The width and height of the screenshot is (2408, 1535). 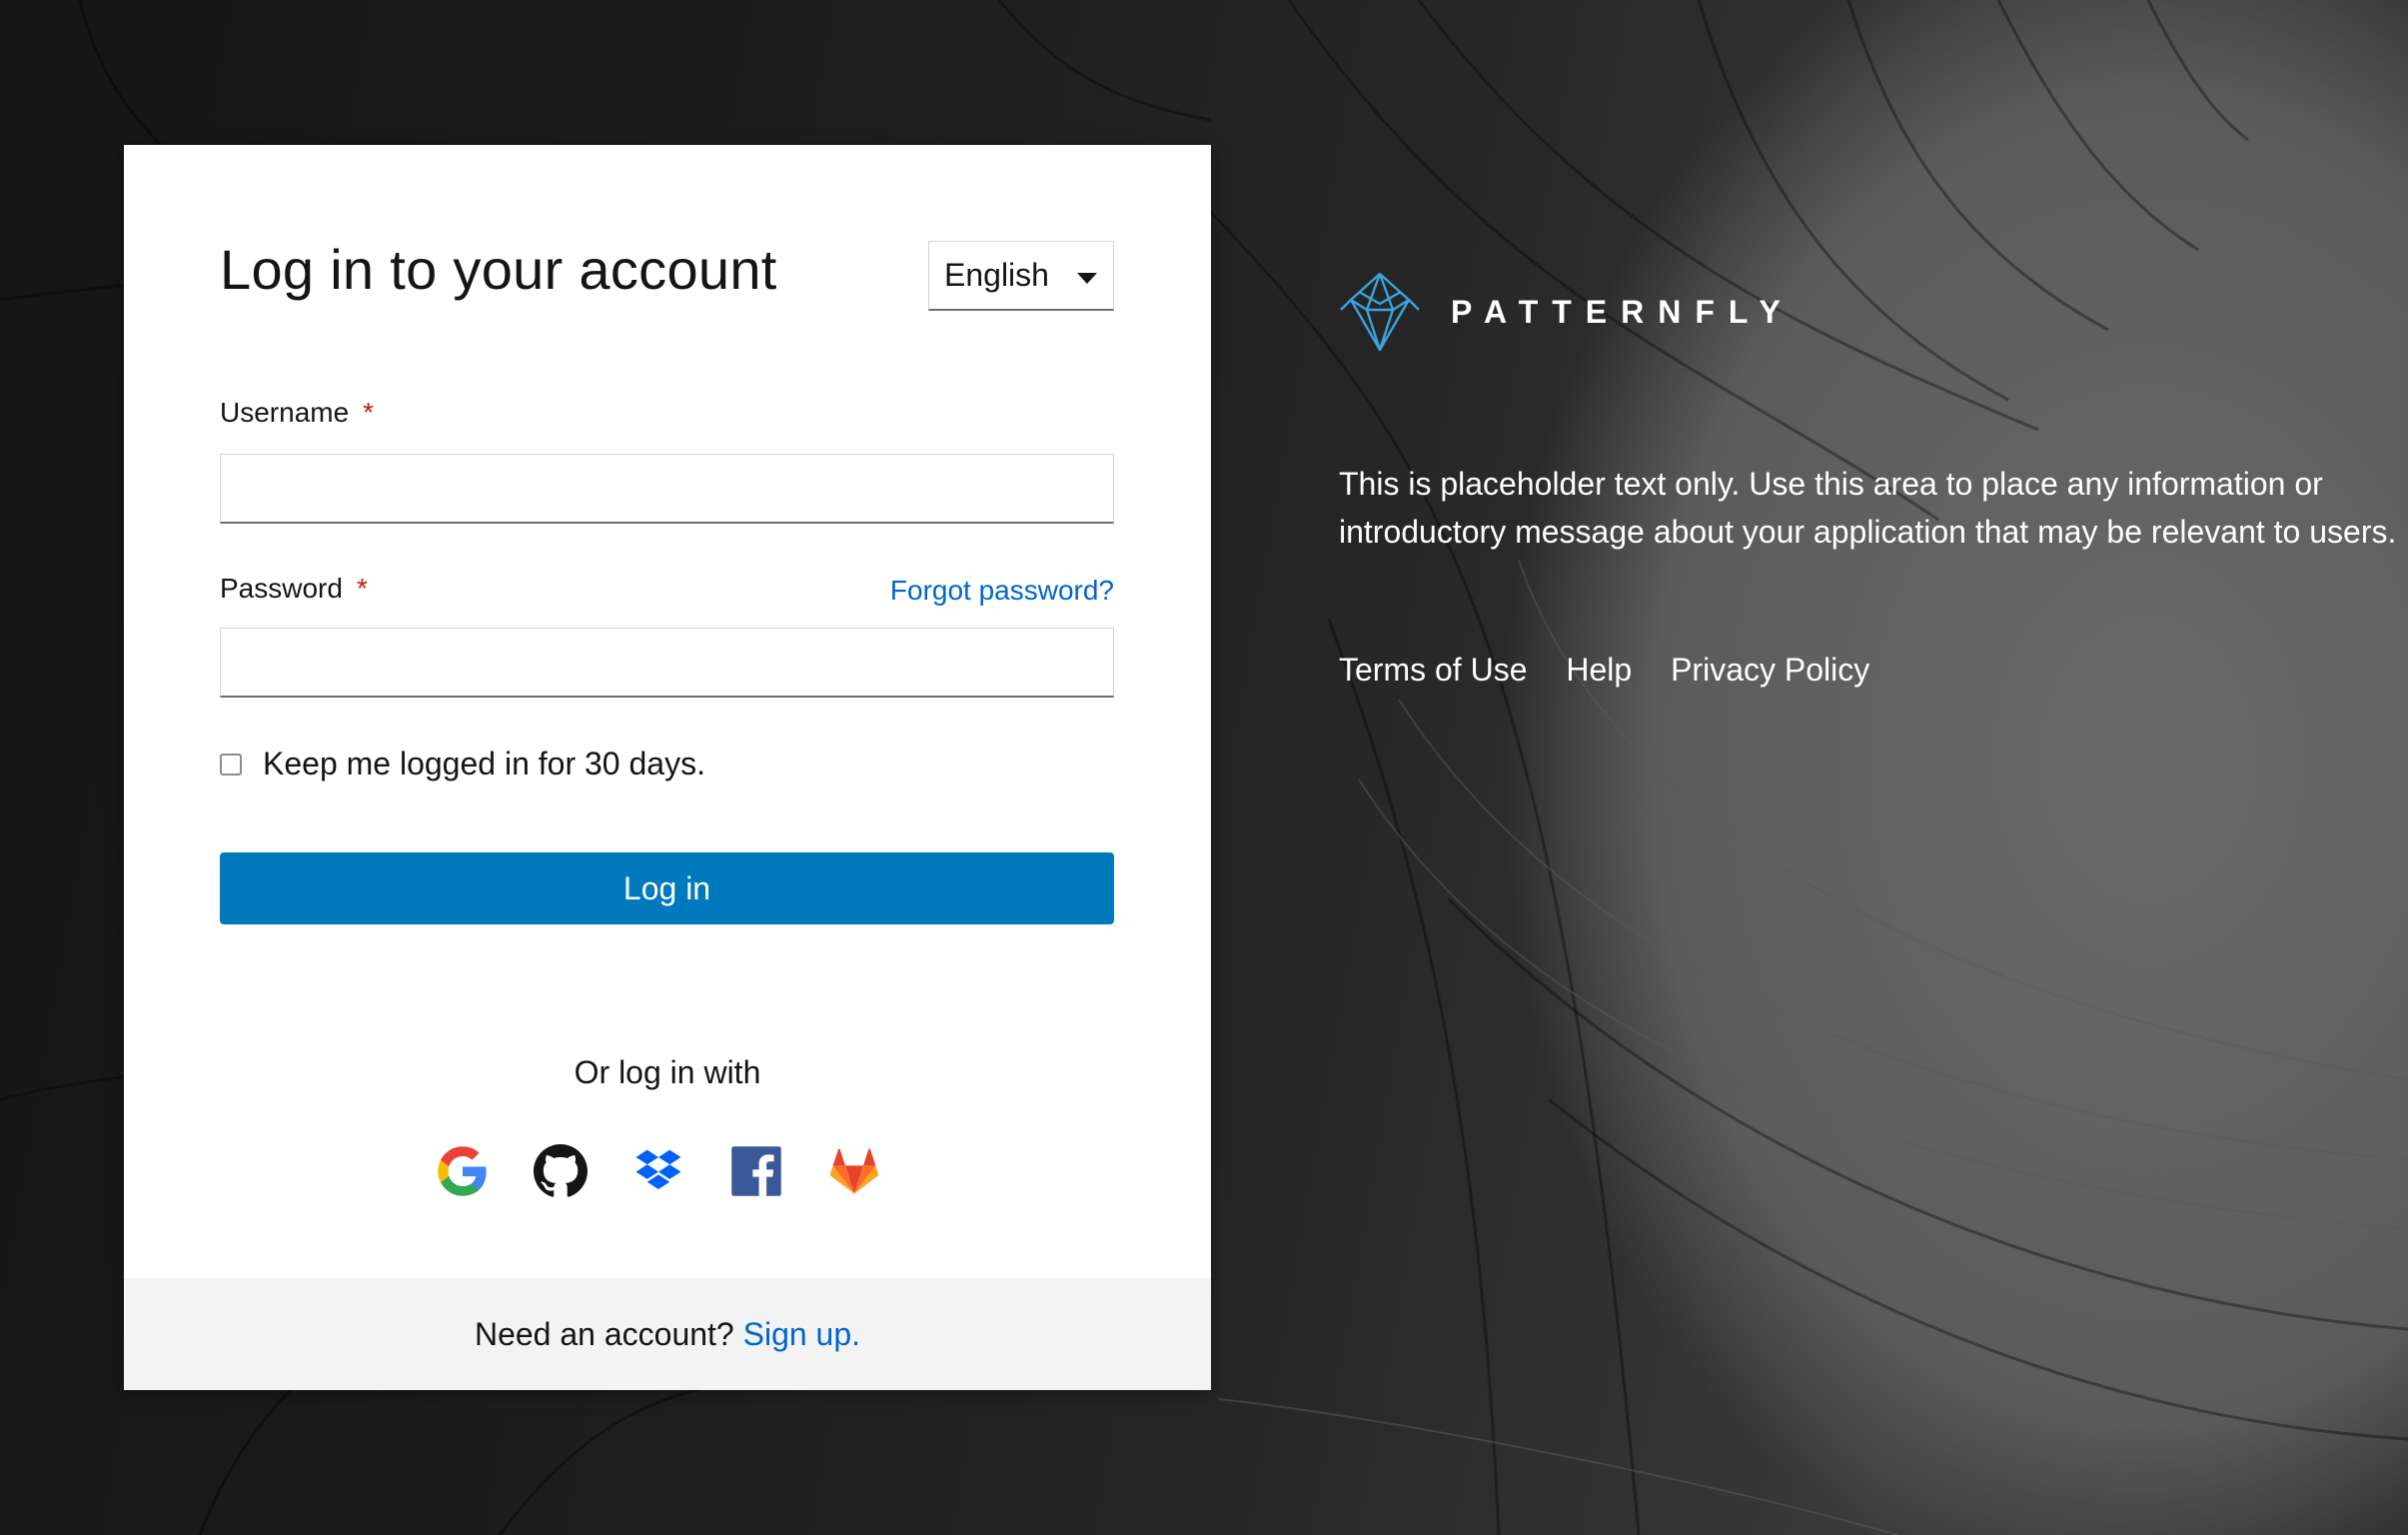 I want to click on brand-name: PATTERNFLY, so click(x=1623, y=312).